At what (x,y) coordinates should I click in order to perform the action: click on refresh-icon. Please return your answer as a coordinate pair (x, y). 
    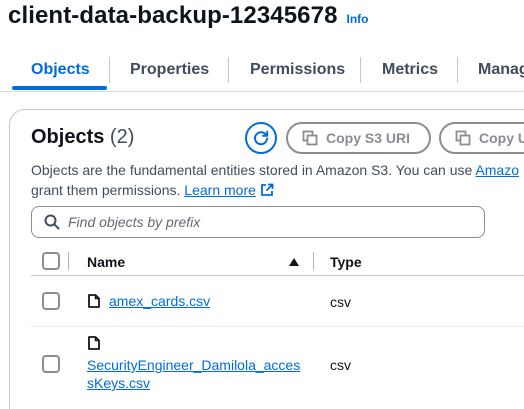
    Looking at the image, I should click on (261, 138).